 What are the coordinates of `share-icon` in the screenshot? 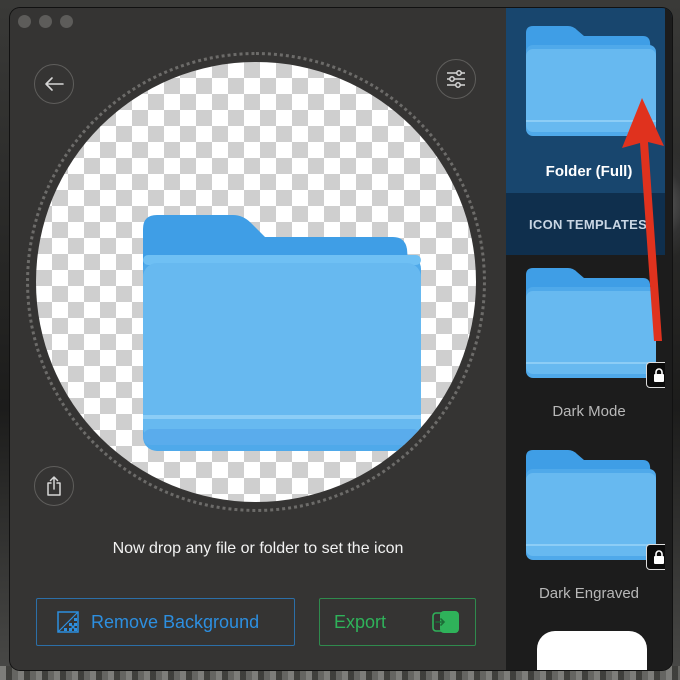 It's located at (54, 486).